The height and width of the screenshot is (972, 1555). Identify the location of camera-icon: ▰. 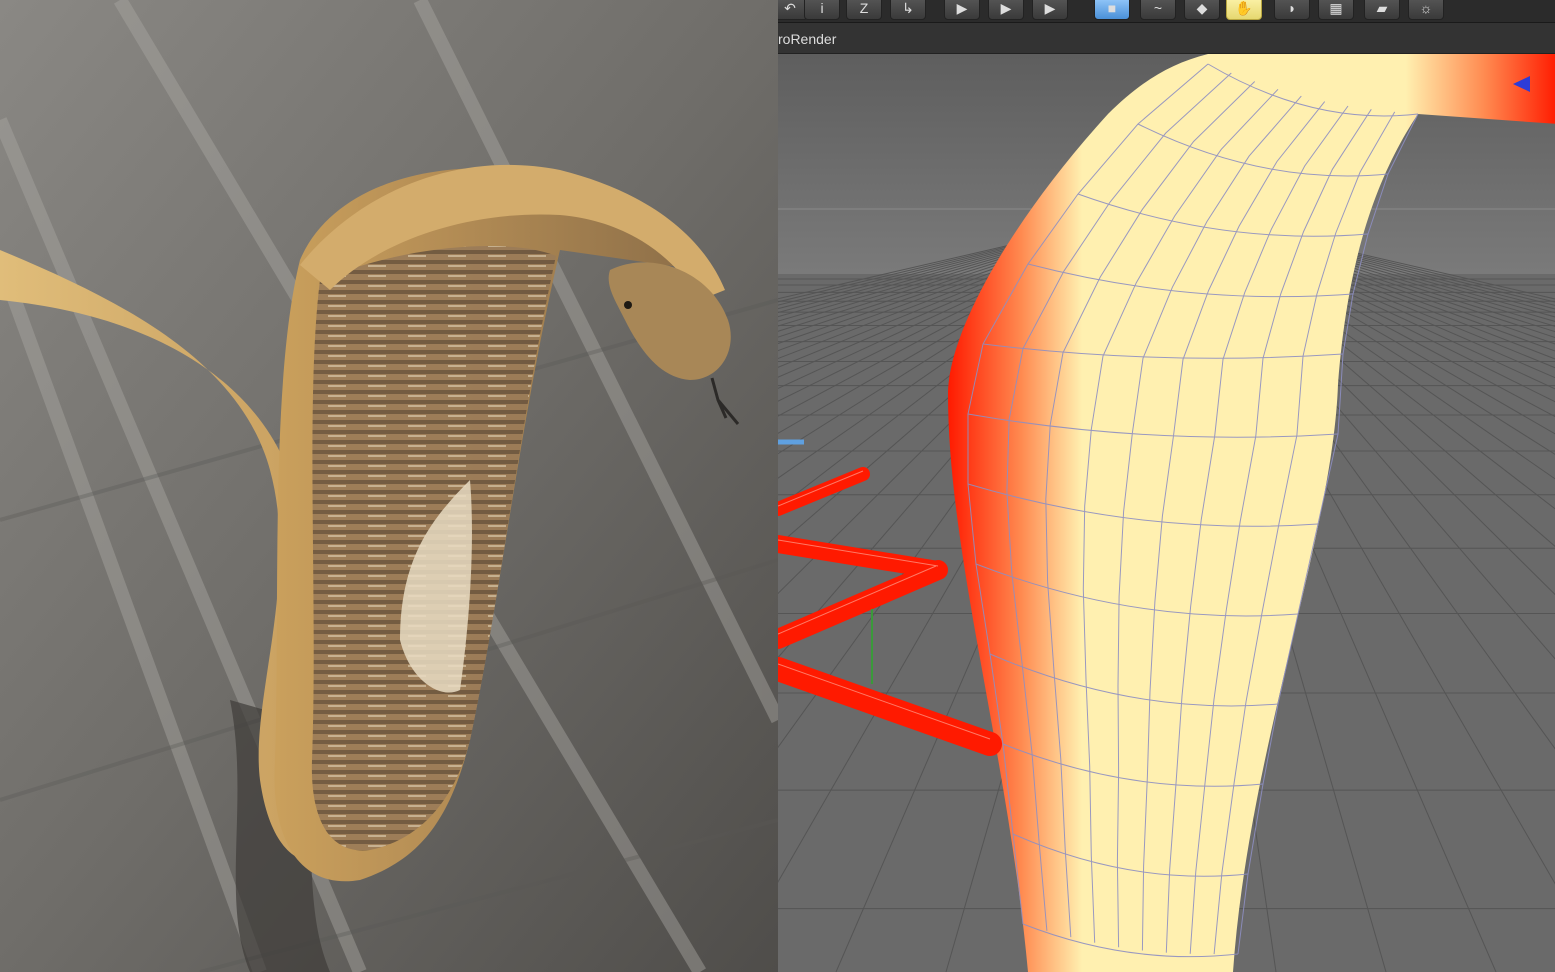
(1382, 10).